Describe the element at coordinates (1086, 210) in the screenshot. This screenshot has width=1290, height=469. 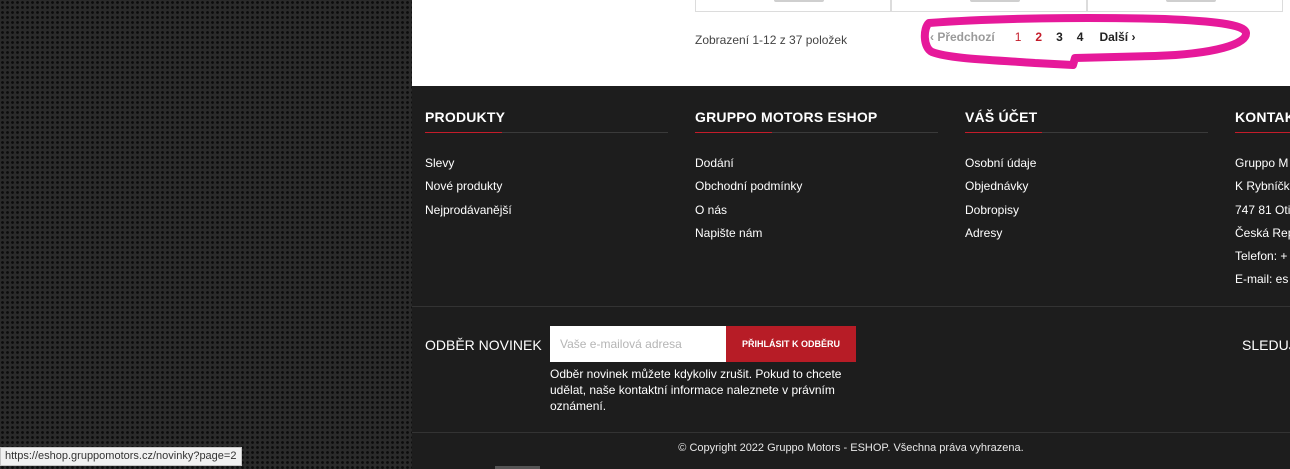
I see `footer-link-credit-slips: Dobropisy` at that location.